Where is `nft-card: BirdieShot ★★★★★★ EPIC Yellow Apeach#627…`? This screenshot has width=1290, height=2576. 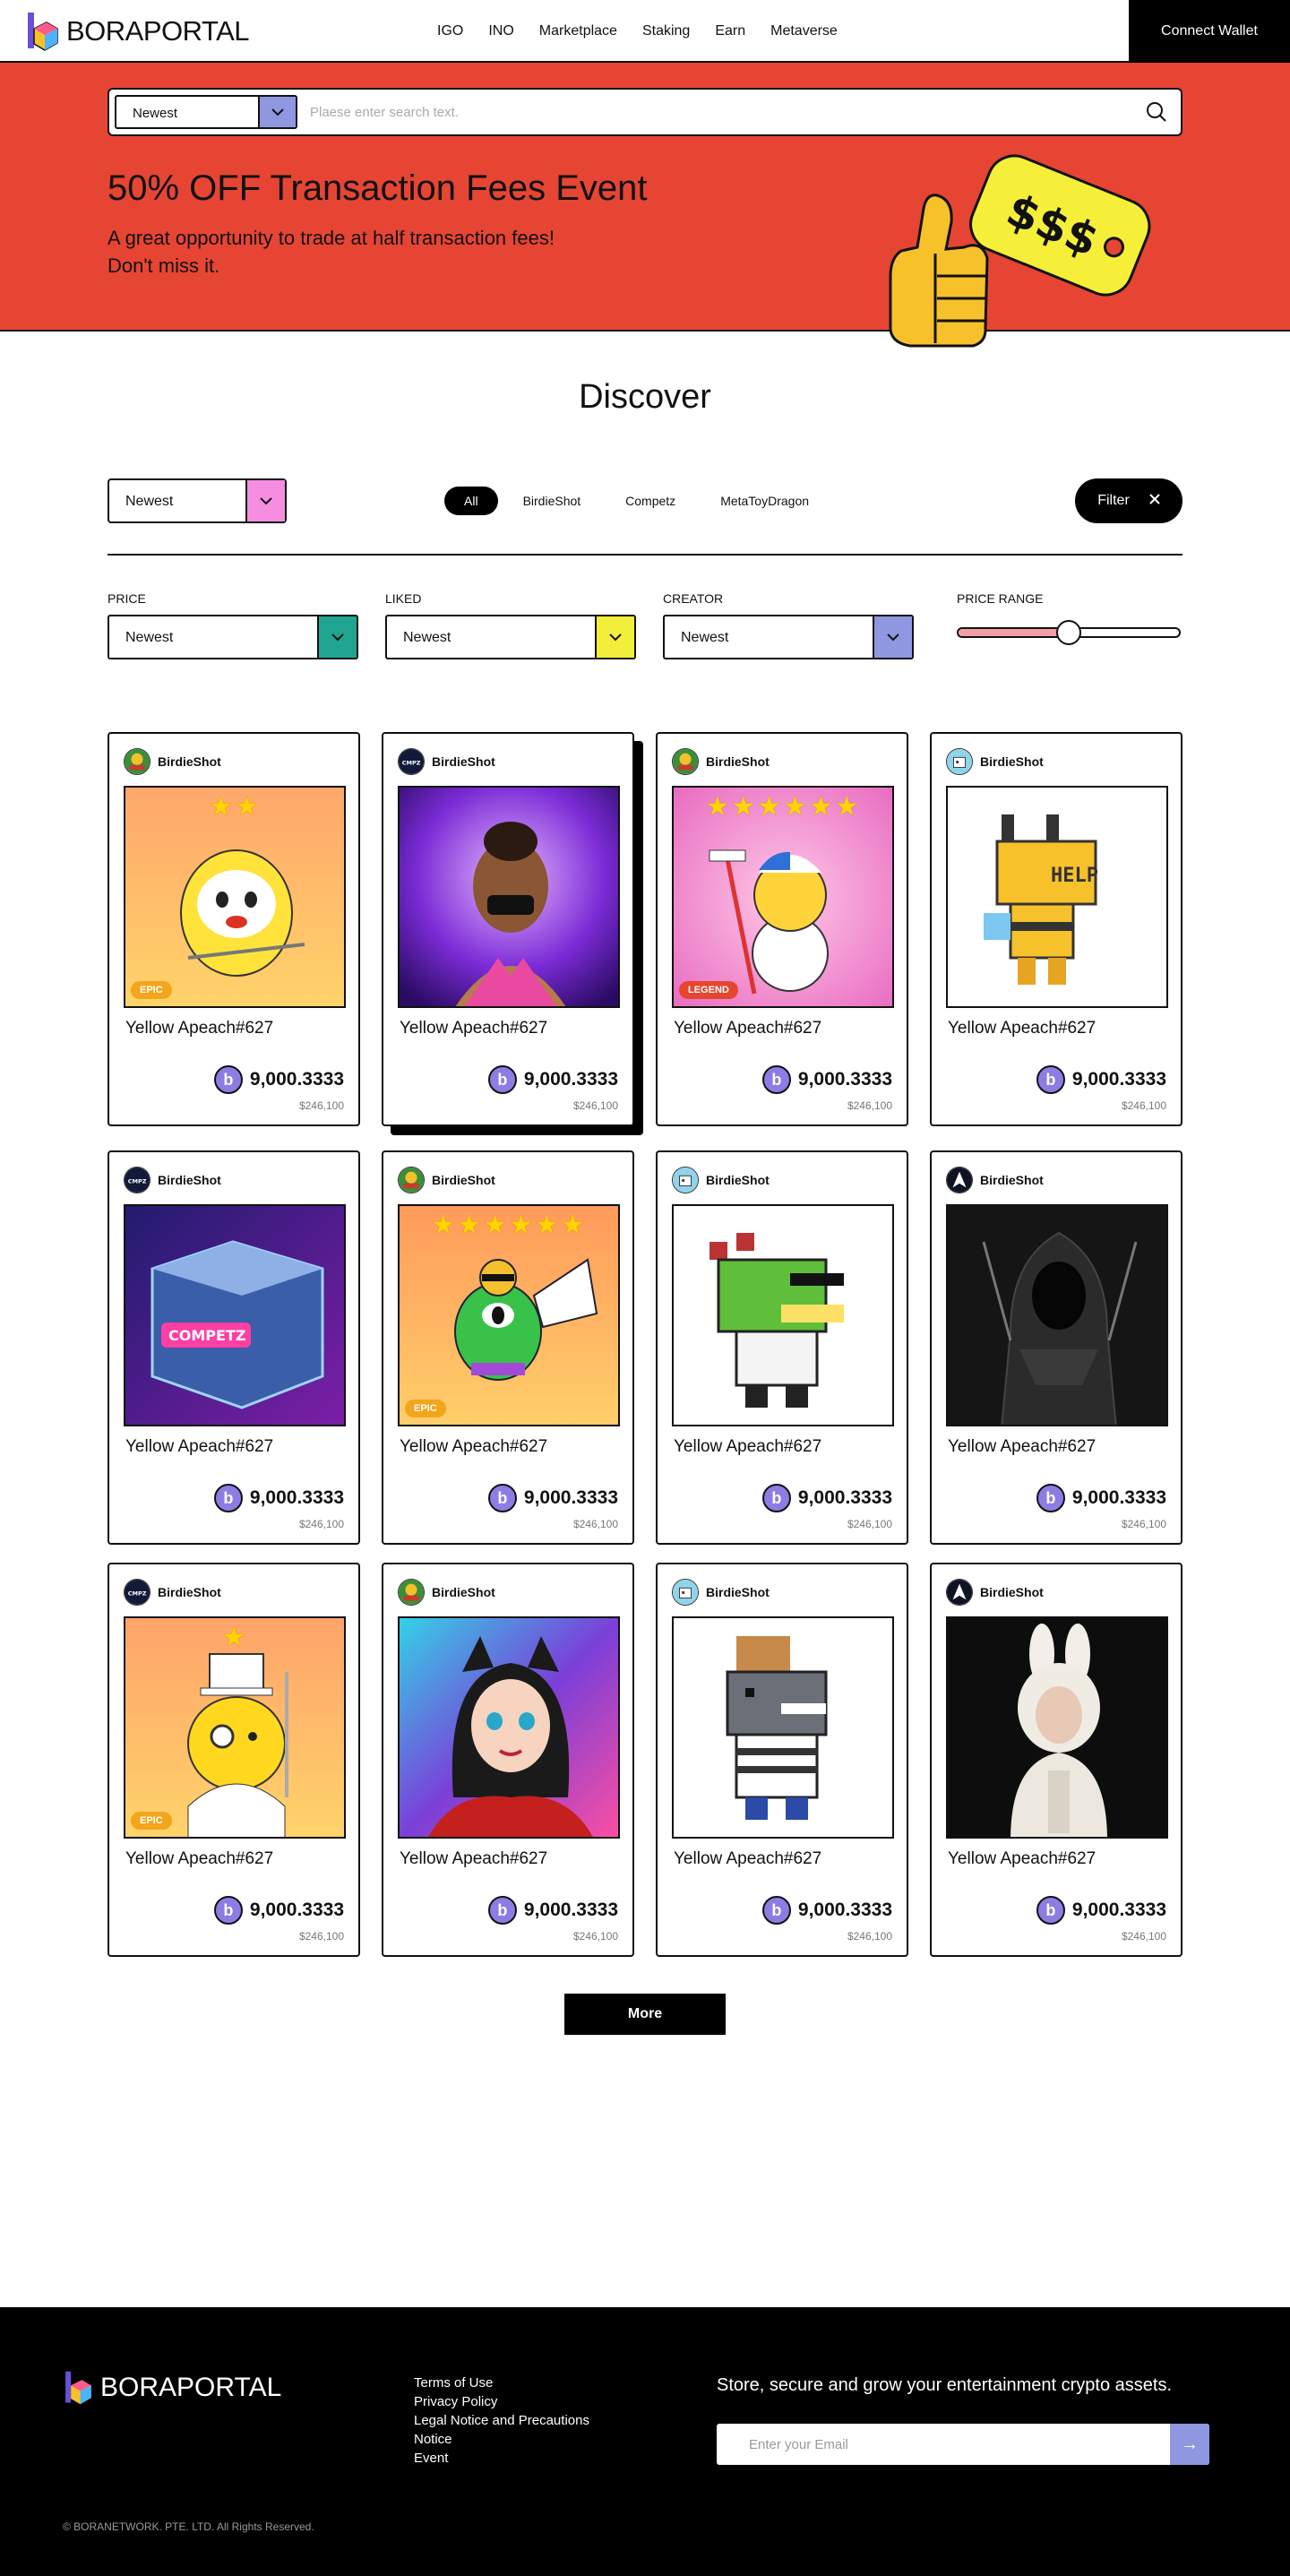 nft-card: BirdieShot ★★★★★★ EPIC Yellow Apeach#627… is located at coordinates (508, 1347).